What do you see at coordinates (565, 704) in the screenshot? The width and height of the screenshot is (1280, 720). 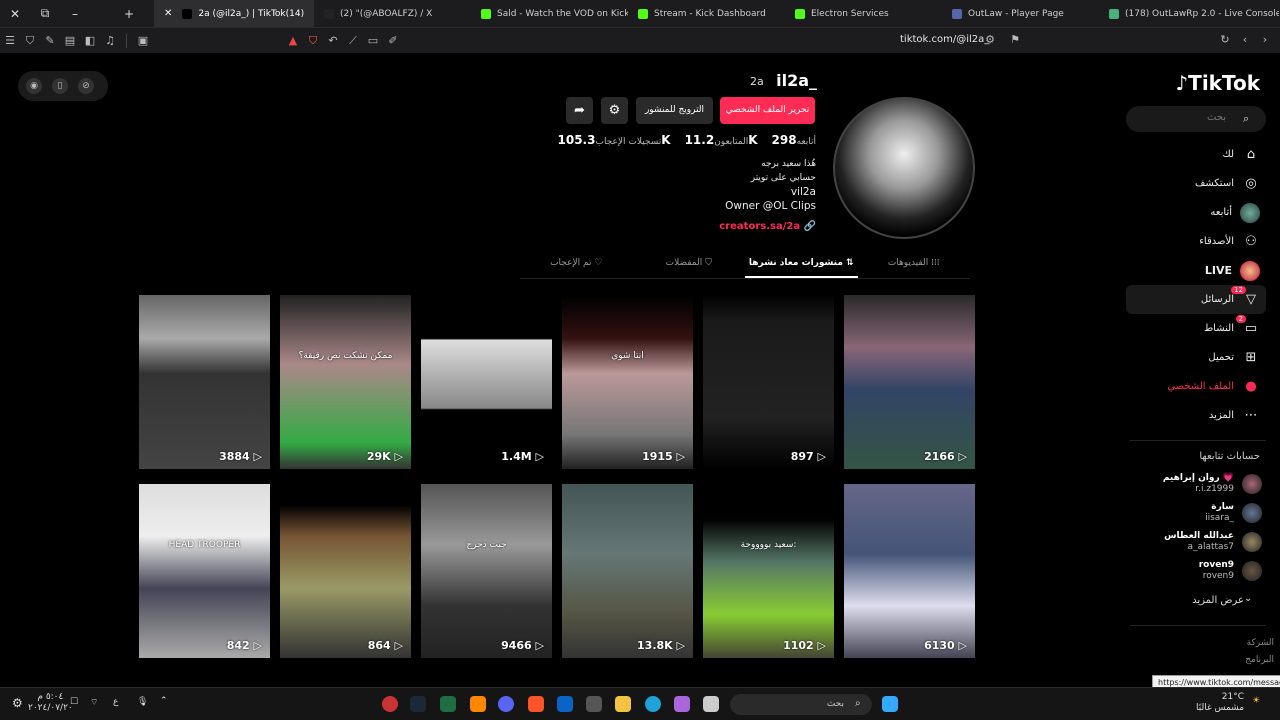 I see `mail-icon` at bounding box center [565, 704].